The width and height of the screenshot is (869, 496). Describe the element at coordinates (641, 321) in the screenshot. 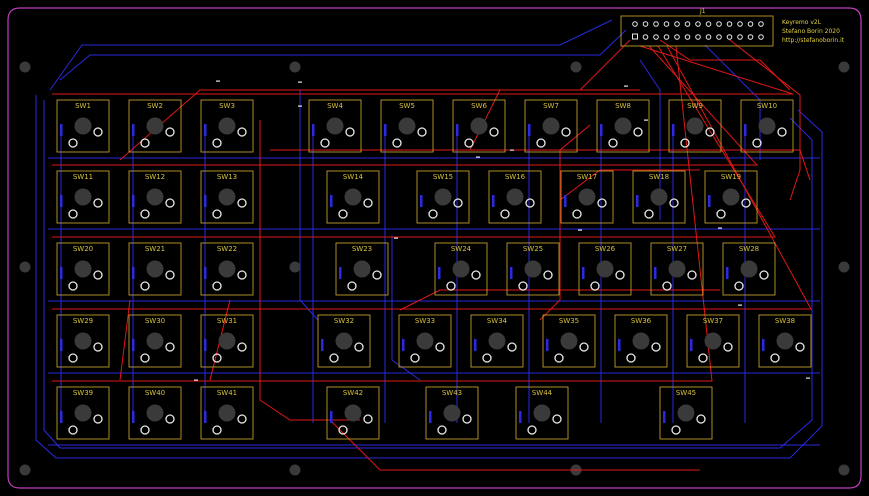

I see `switch-label: SW36` at that location.